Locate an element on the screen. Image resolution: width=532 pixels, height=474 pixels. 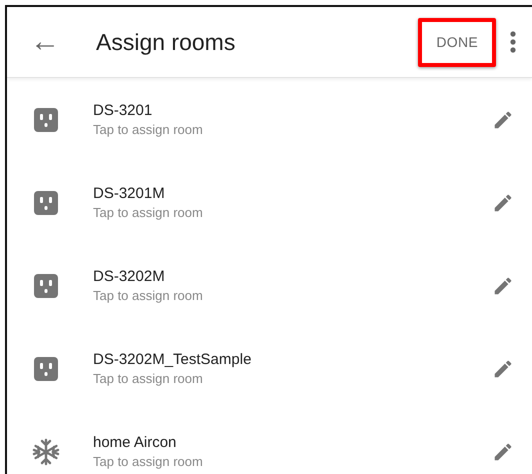
screen-title: Assign rooms is located at coordinates (166, 42).